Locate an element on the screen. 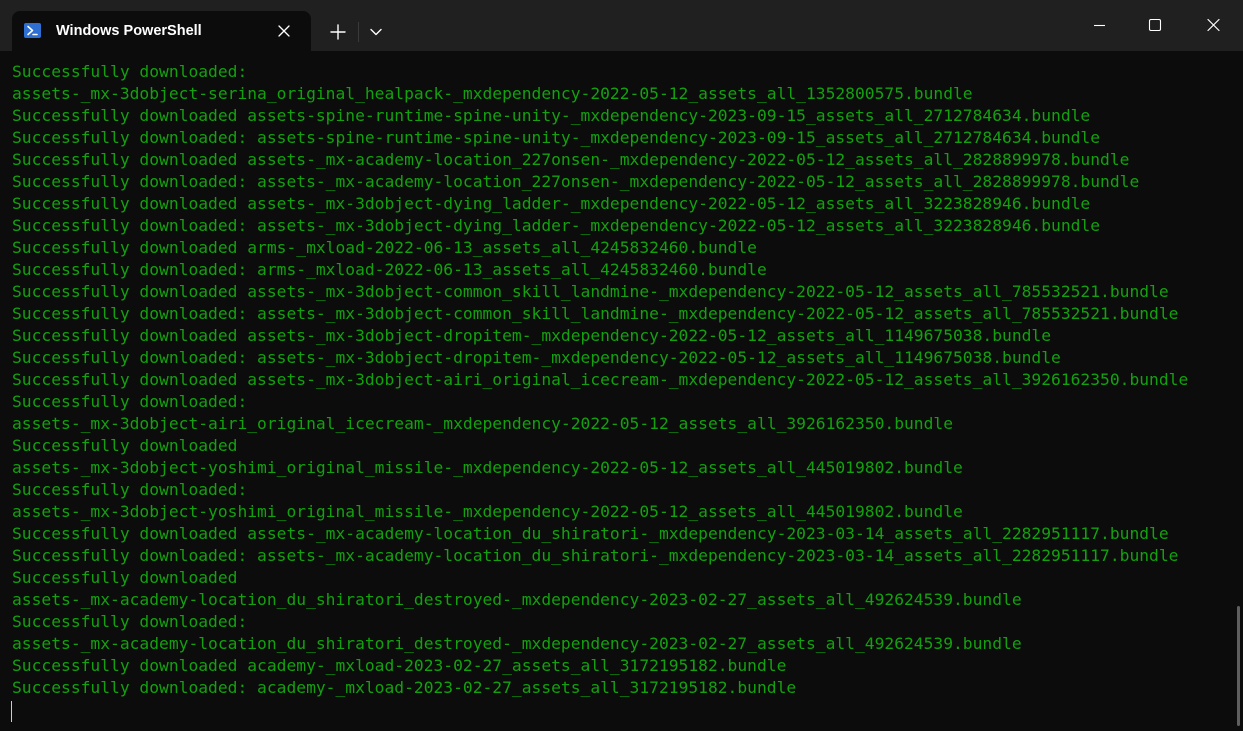  minimize-button is located at coordinates (1099, 25).